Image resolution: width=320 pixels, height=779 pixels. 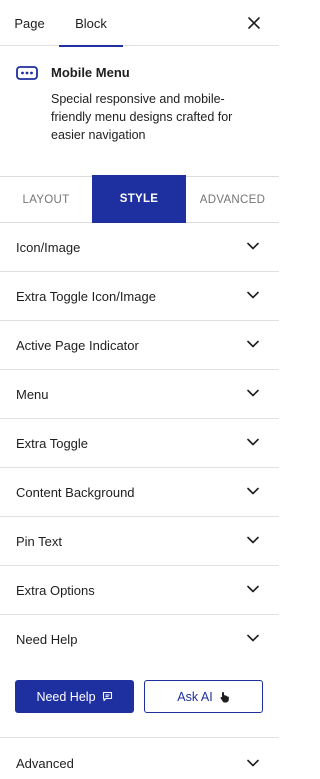 What do you see at coordinates (52, 443) in the screenshot?
I see `panel-label: Extra Toggle` at bounding box center [52, 443].